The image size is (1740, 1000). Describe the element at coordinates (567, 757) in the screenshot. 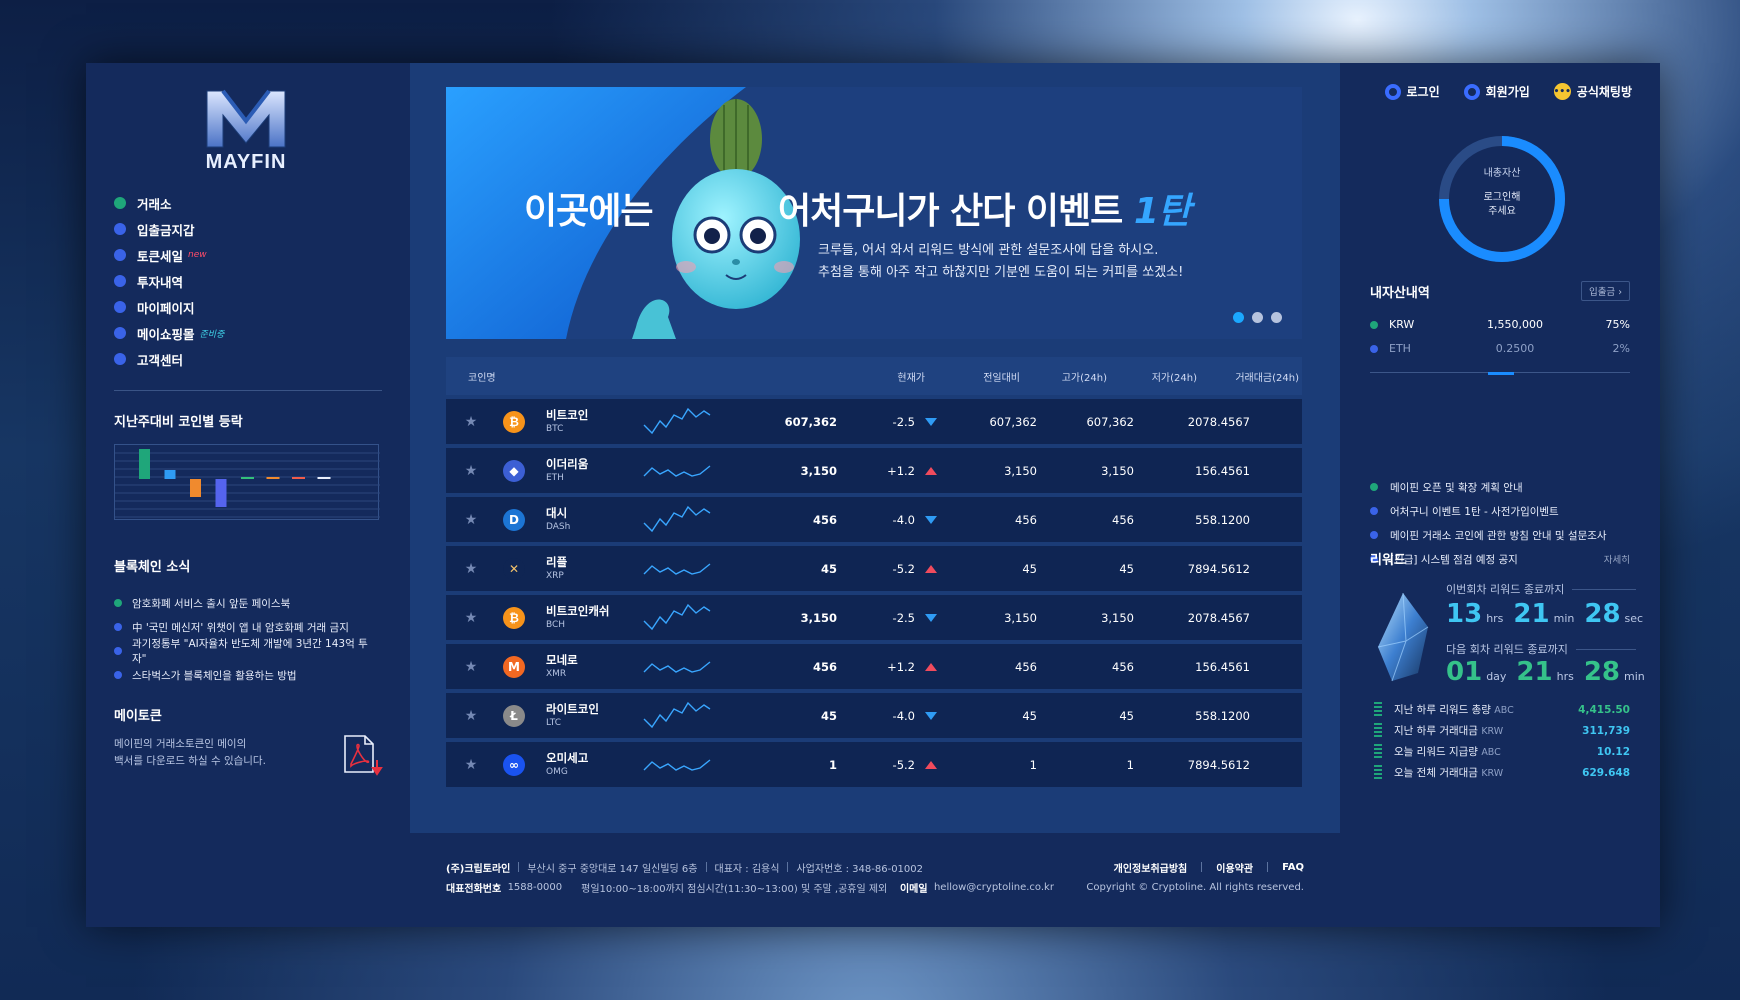

I see `coin-name: 오미세고` at that location.